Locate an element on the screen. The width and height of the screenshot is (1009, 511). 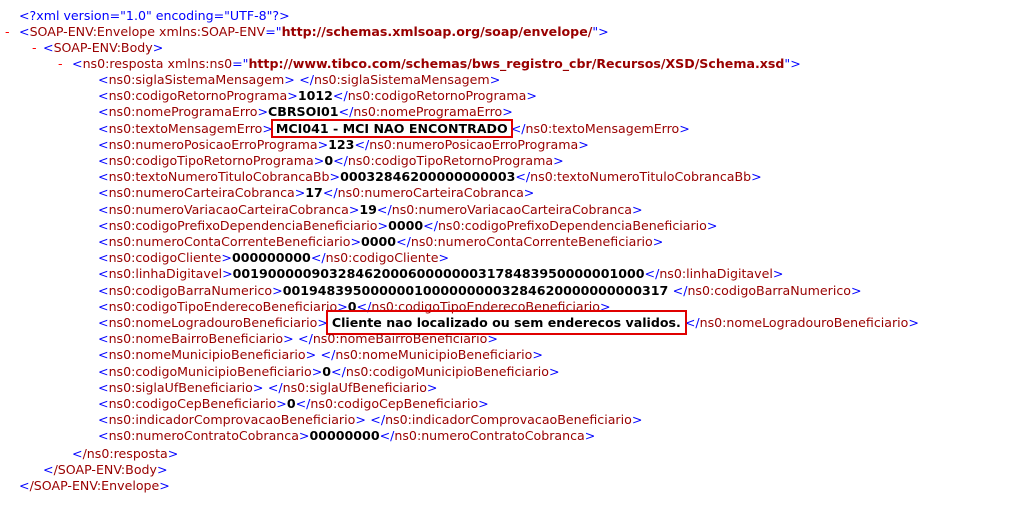
element-open-tag: ns0:codigoTipoRetornoPrograma is located at coordinates (211, 160).